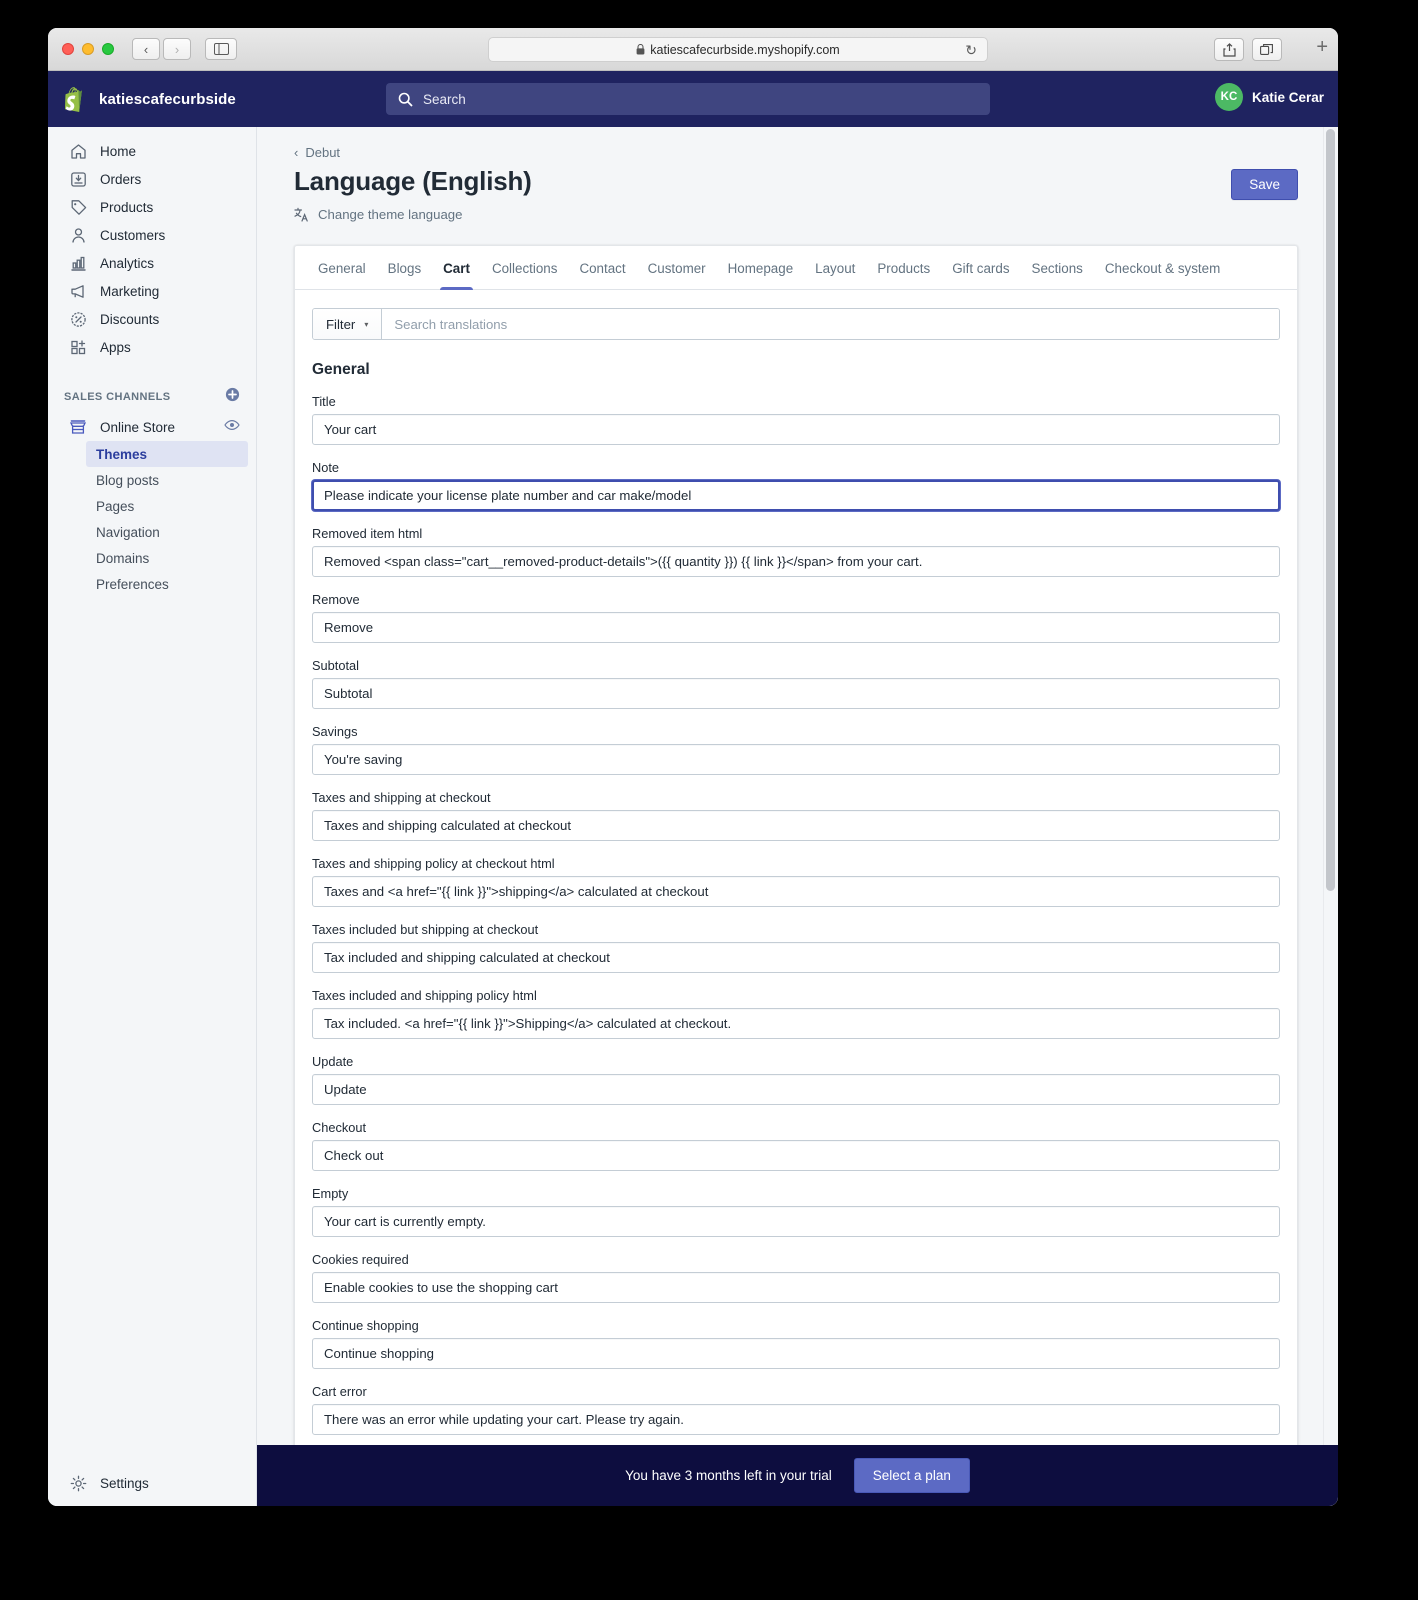  I want to click on trial-message: You have 3 months left in your trial, so click(728, 1475).